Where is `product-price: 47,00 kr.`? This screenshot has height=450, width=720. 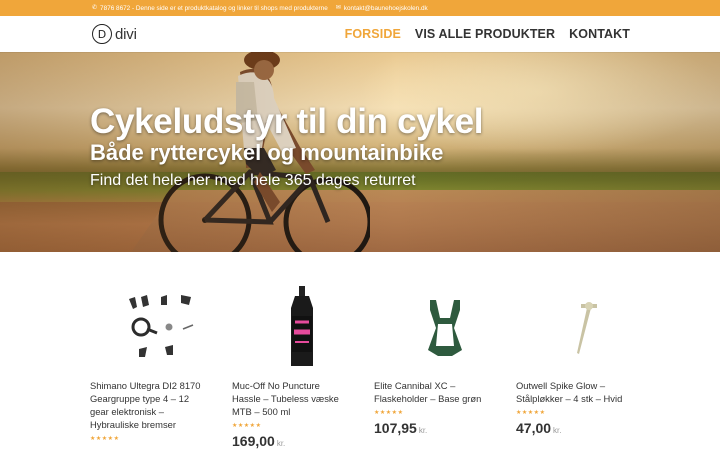
product-price: 47,00 kr. is located at coordinates (587, 428).